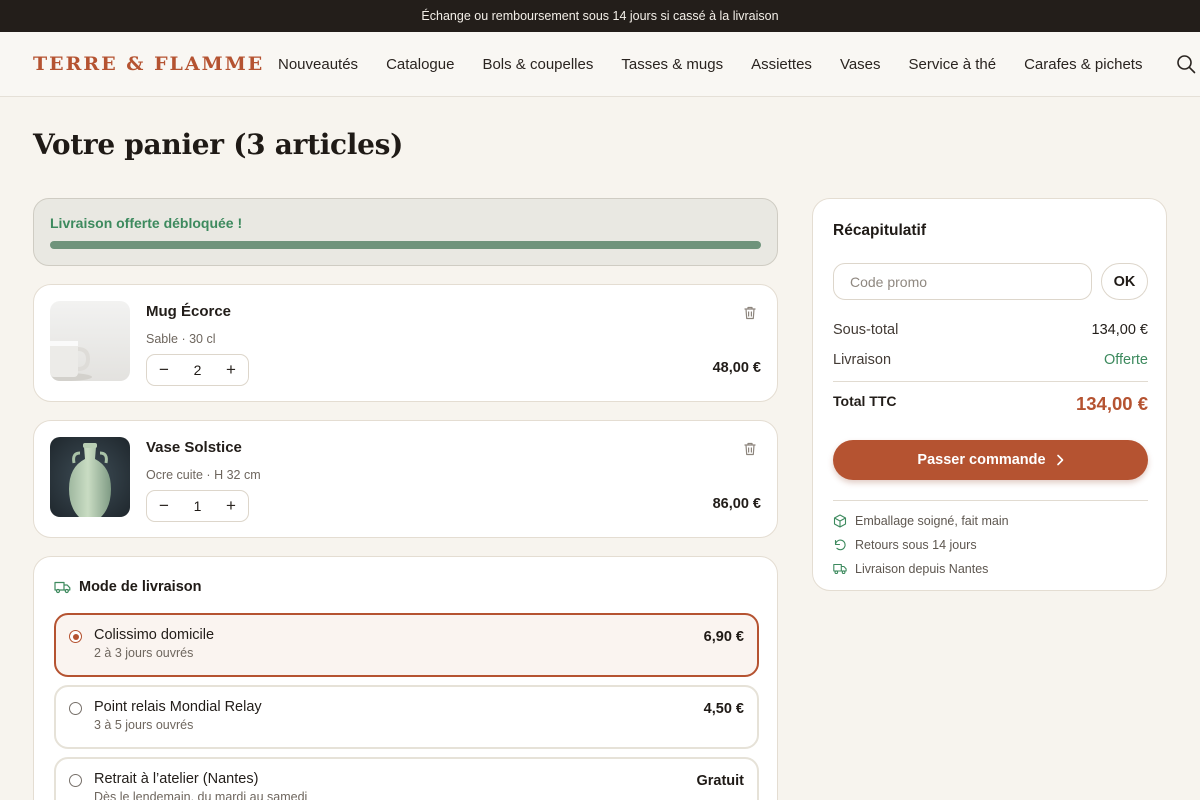  I want to click on product-image-mug, so click(90, 341).